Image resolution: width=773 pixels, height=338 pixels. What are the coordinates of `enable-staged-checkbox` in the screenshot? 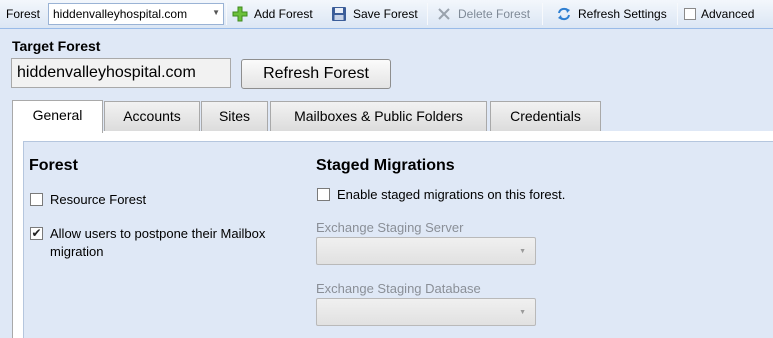 It's located at (323, 194).